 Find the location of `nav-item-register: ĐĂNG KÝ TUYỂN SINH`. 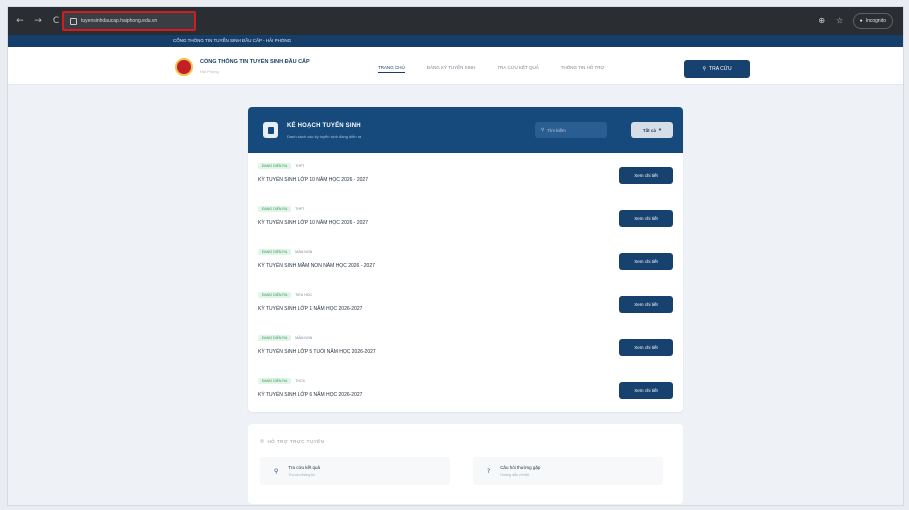

nav-item-register: ĐĂNG KÝ TUYỂN SINH is located at coordinates (451, 69).